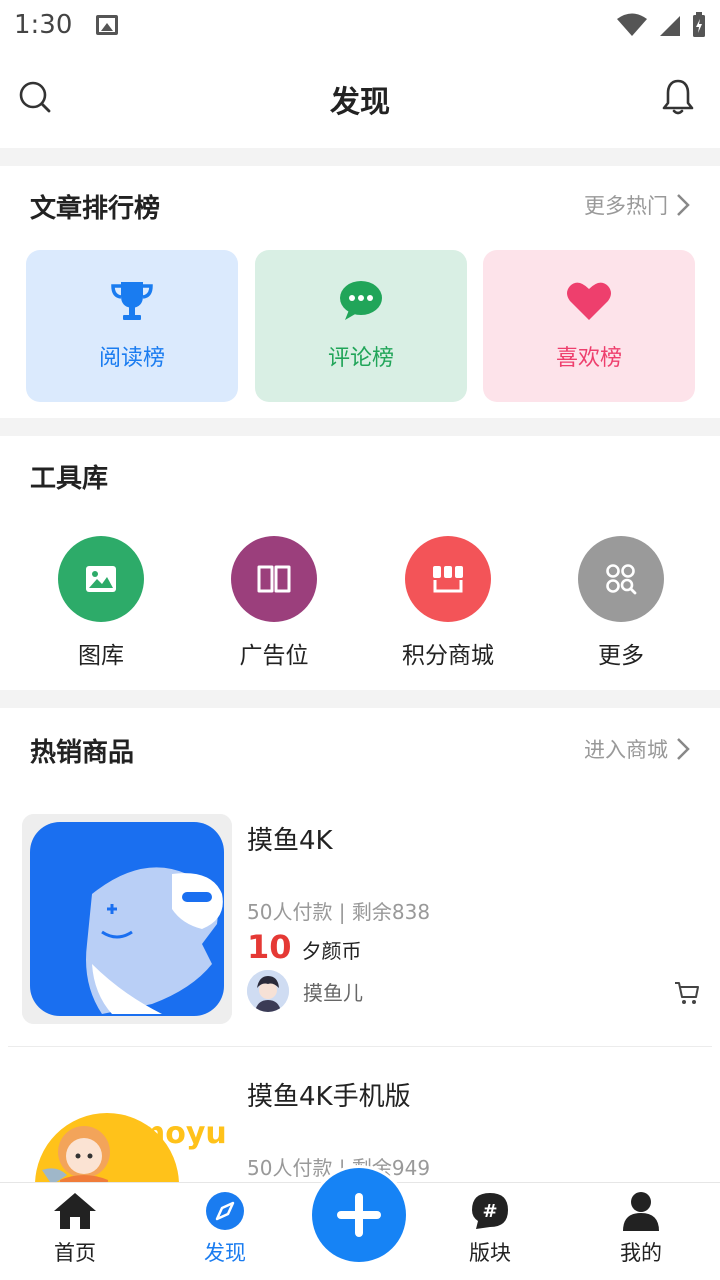  Describe the element at coordinates (75, 1253) in the screenshot. I see `nav-home-label: 首页` at that location.